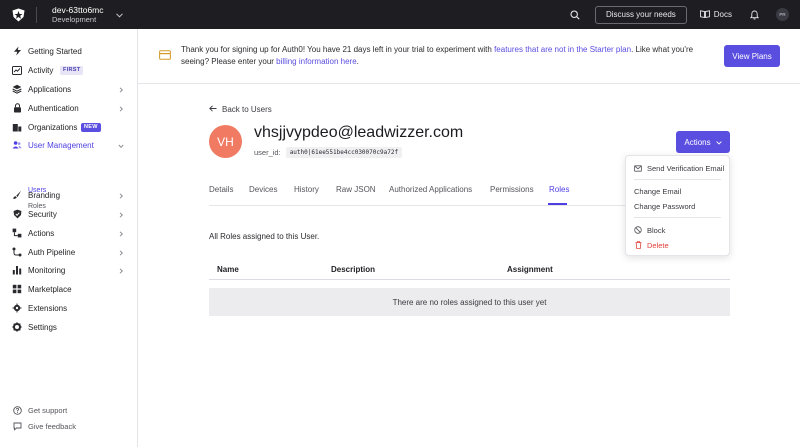  Describe the element at coordinates (17, 51) in the screenshot. I see `lightning-icon` at that location.